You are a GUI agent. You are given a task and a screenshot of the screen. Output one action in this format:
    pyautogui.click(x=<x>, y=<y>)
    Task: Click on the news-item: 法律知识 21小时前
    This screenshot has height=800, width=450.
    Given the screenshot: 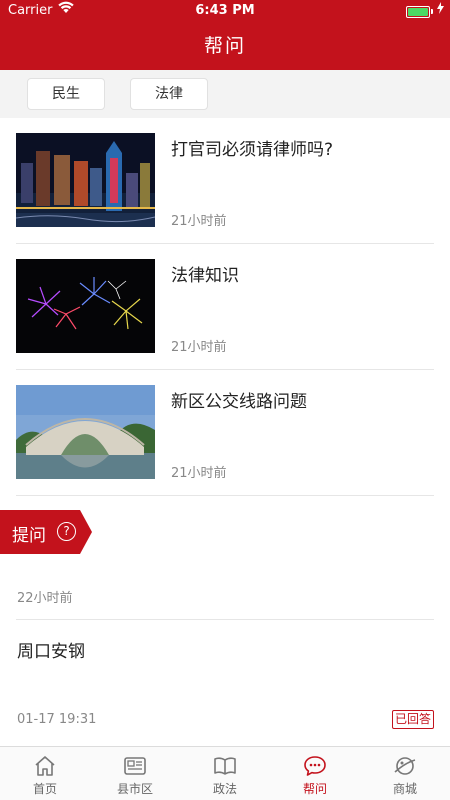 What is the action you would take?
    pyautogui.click(x=225, y=307)
    